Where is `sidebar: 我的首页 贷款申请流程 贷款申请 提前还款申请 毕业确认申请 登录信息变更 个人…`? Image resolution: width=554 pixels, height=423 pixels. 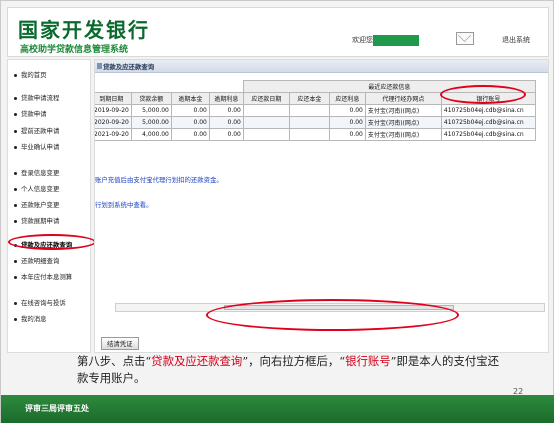
sidebar: 我的首页 贷款申请流程 贷款申请 提前还款申请 毕业确认申请 登录信息变更 个人… is located at coordinates (51, 206).